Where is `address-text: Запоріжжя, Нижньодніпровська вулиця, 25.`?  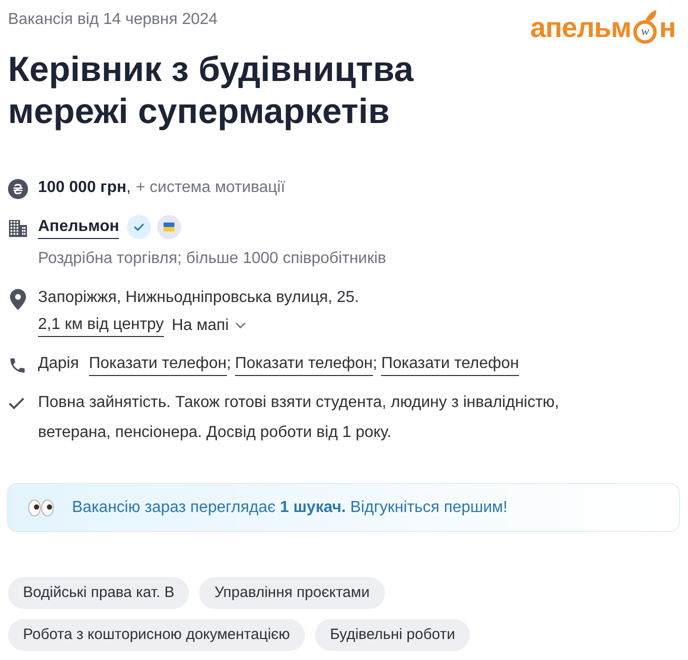
address-text: Запоріжжя, Нижньодніпровська вулиця, 25. is located at coordinates (199, 298).